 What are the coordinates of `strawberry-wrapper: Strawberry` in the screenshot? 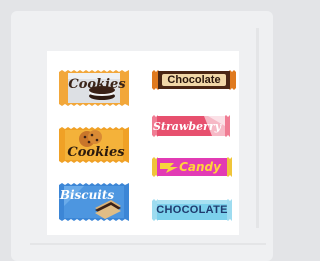 It's located at (191, 126).